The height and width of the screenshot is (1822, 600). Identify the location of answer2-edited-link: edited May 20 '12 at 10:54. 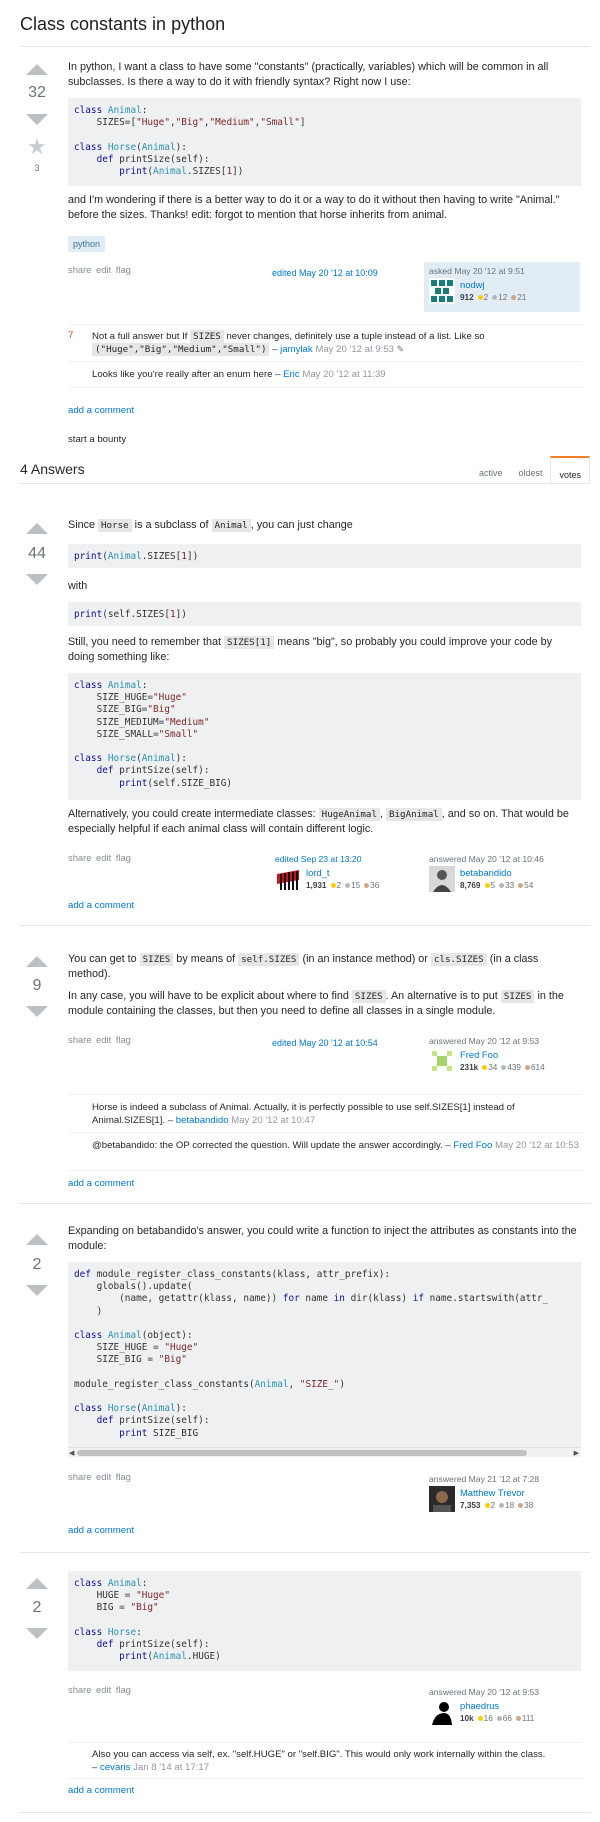
(325, 1043).